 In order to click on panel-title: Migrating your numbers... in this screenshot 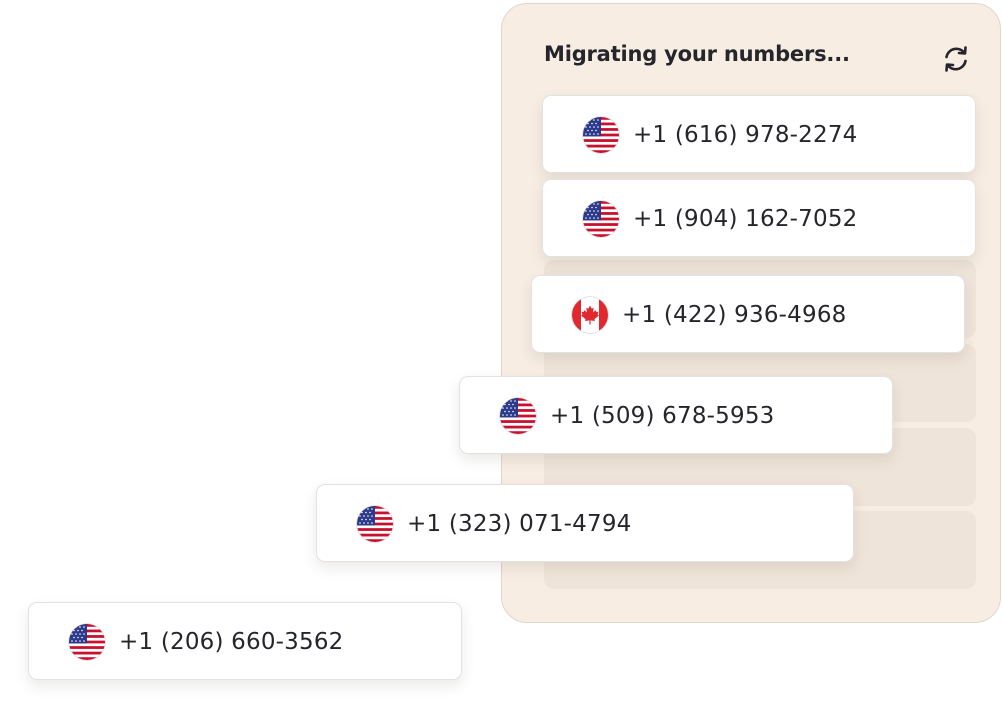, I will do `click(697, 54)`.